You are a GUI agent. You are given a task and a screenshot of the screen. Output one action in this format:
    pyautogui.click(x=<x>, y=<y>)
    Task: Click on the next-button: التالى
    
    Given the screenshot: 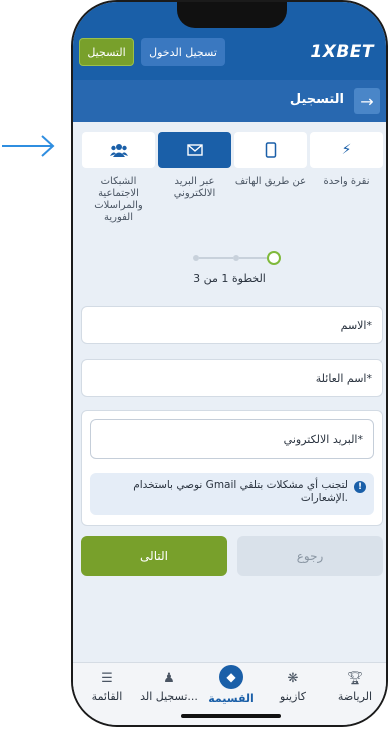 What is the action you would take?
    pyautogui.click(x=154, y=556)
    